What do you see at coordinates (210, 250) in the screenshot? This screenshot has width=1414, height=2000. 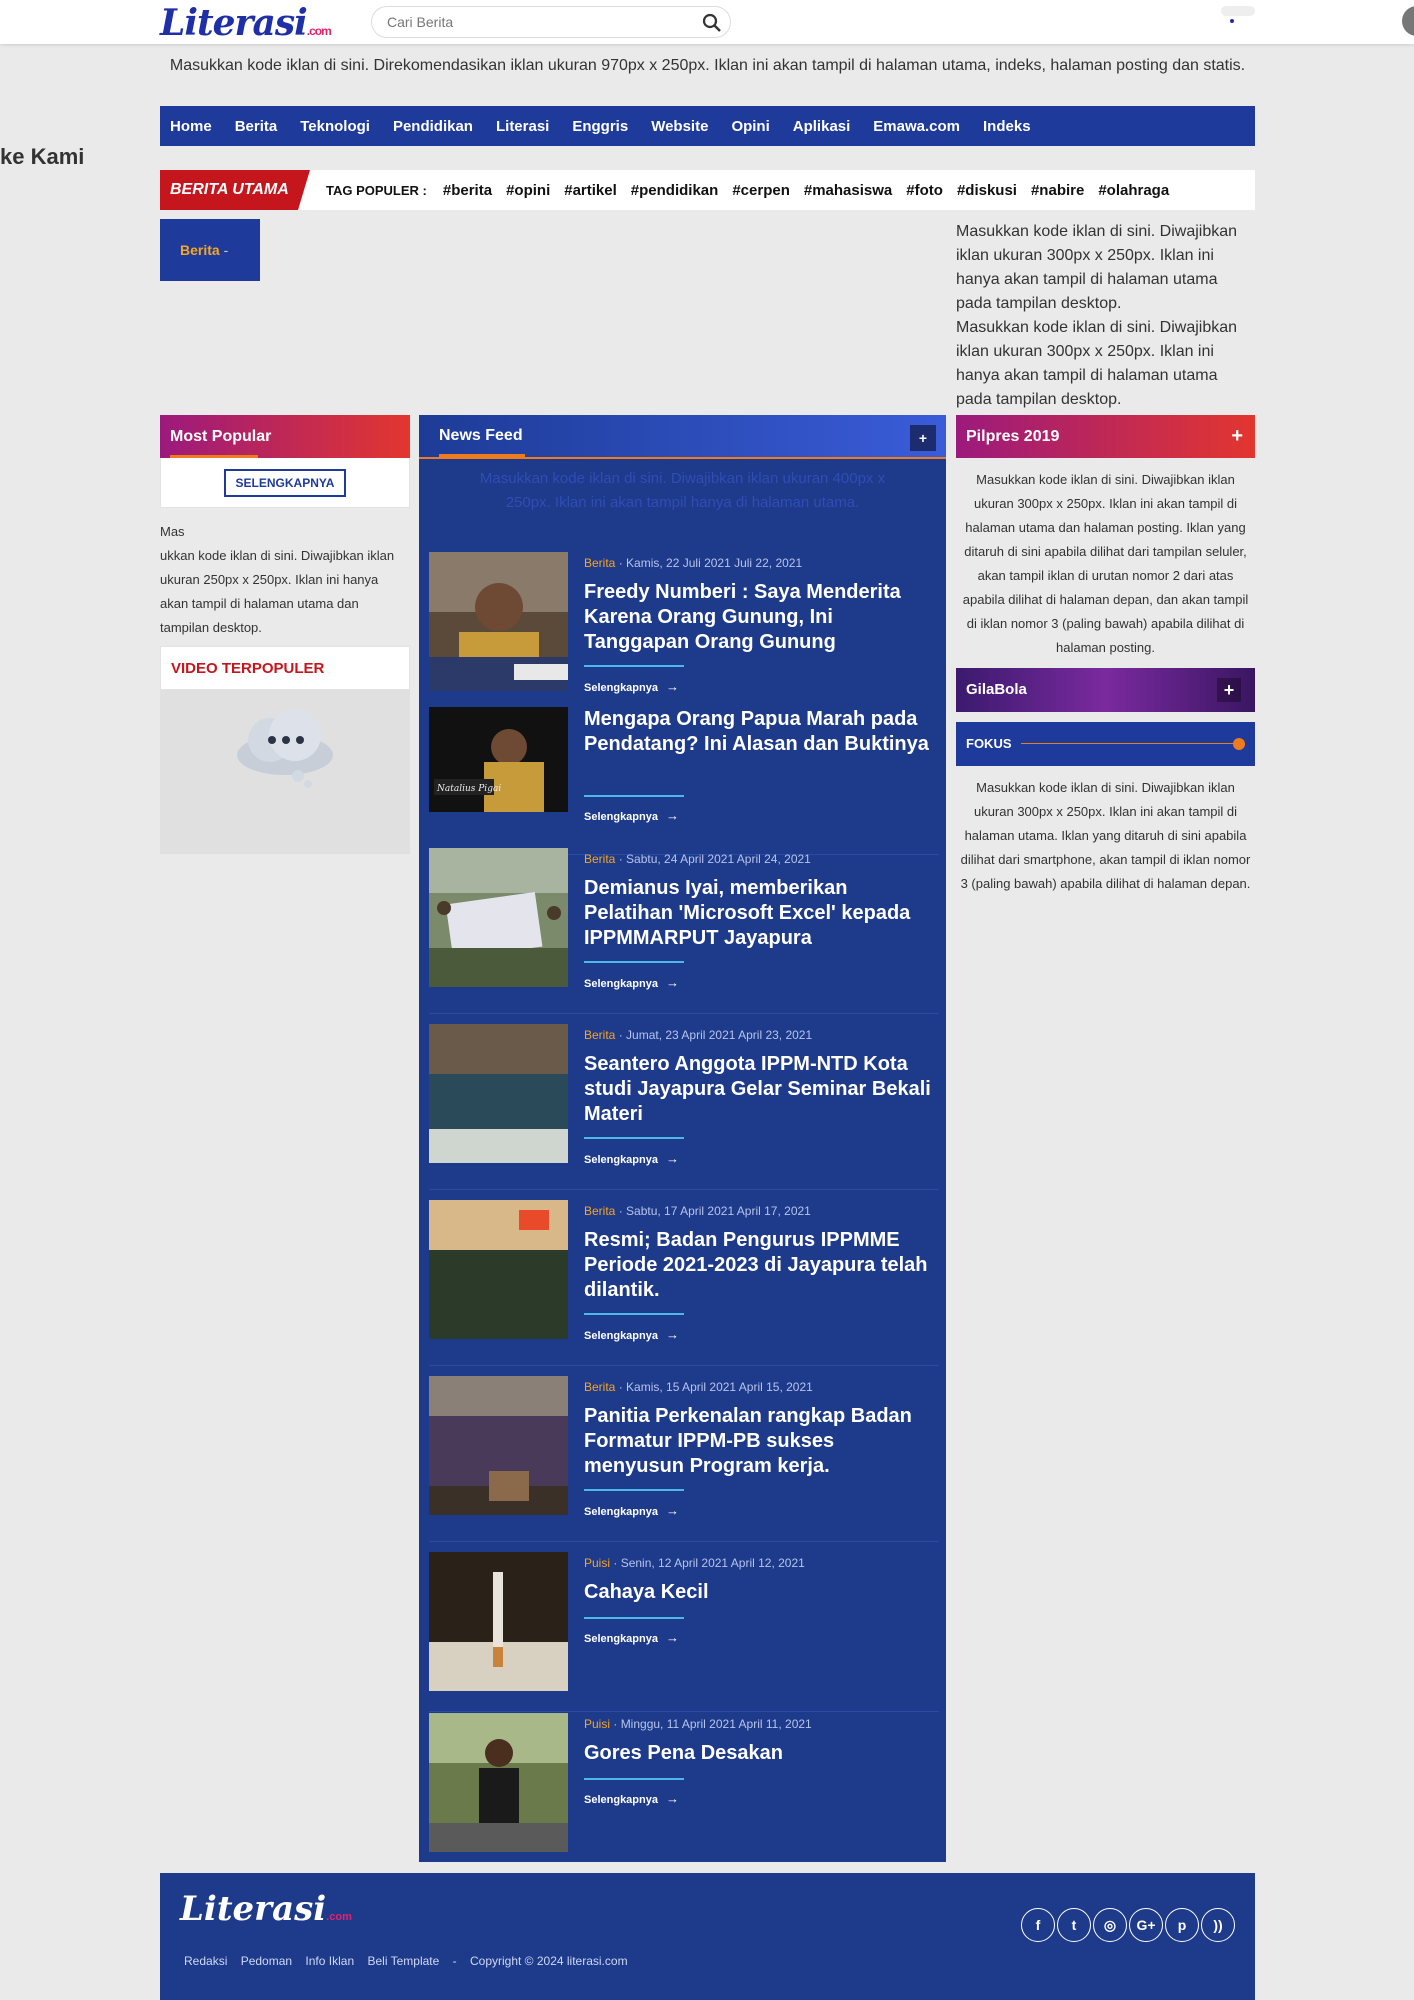 I see `headline-ticker: Berita -` at bounding box center [210, 250].